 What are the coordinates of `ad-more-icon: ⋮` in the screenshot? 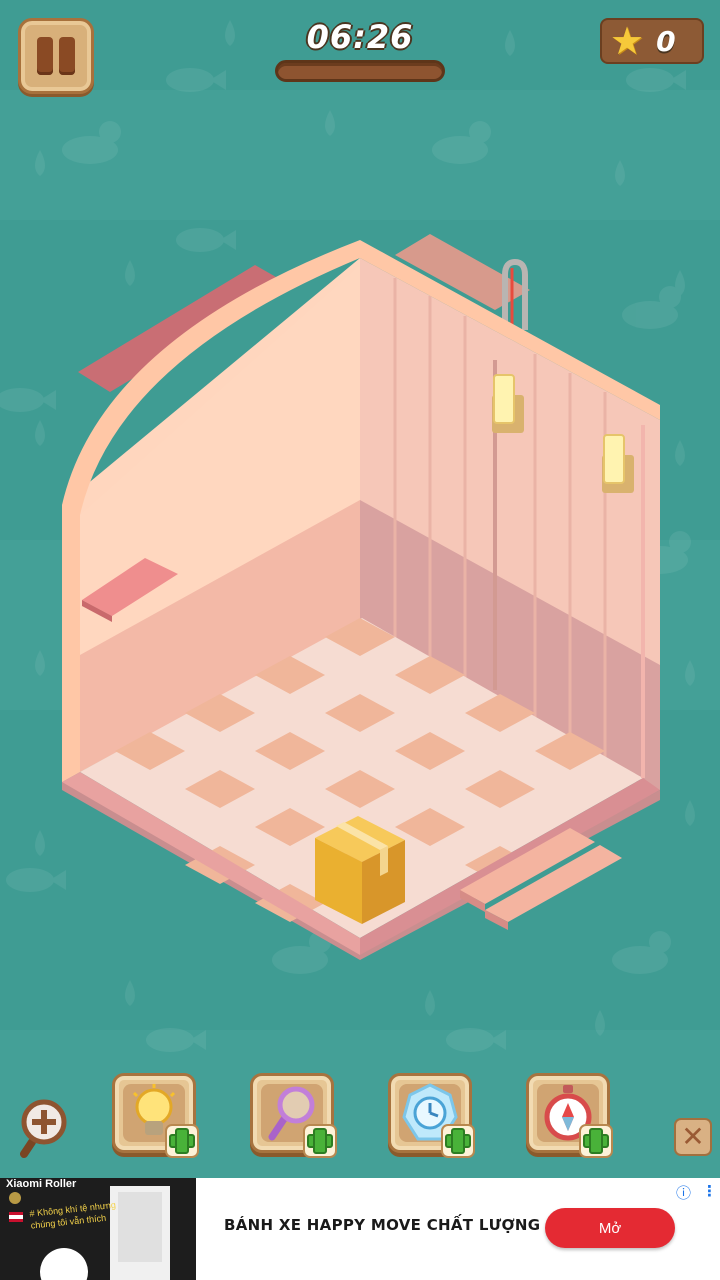 It's located at (709, 1191).